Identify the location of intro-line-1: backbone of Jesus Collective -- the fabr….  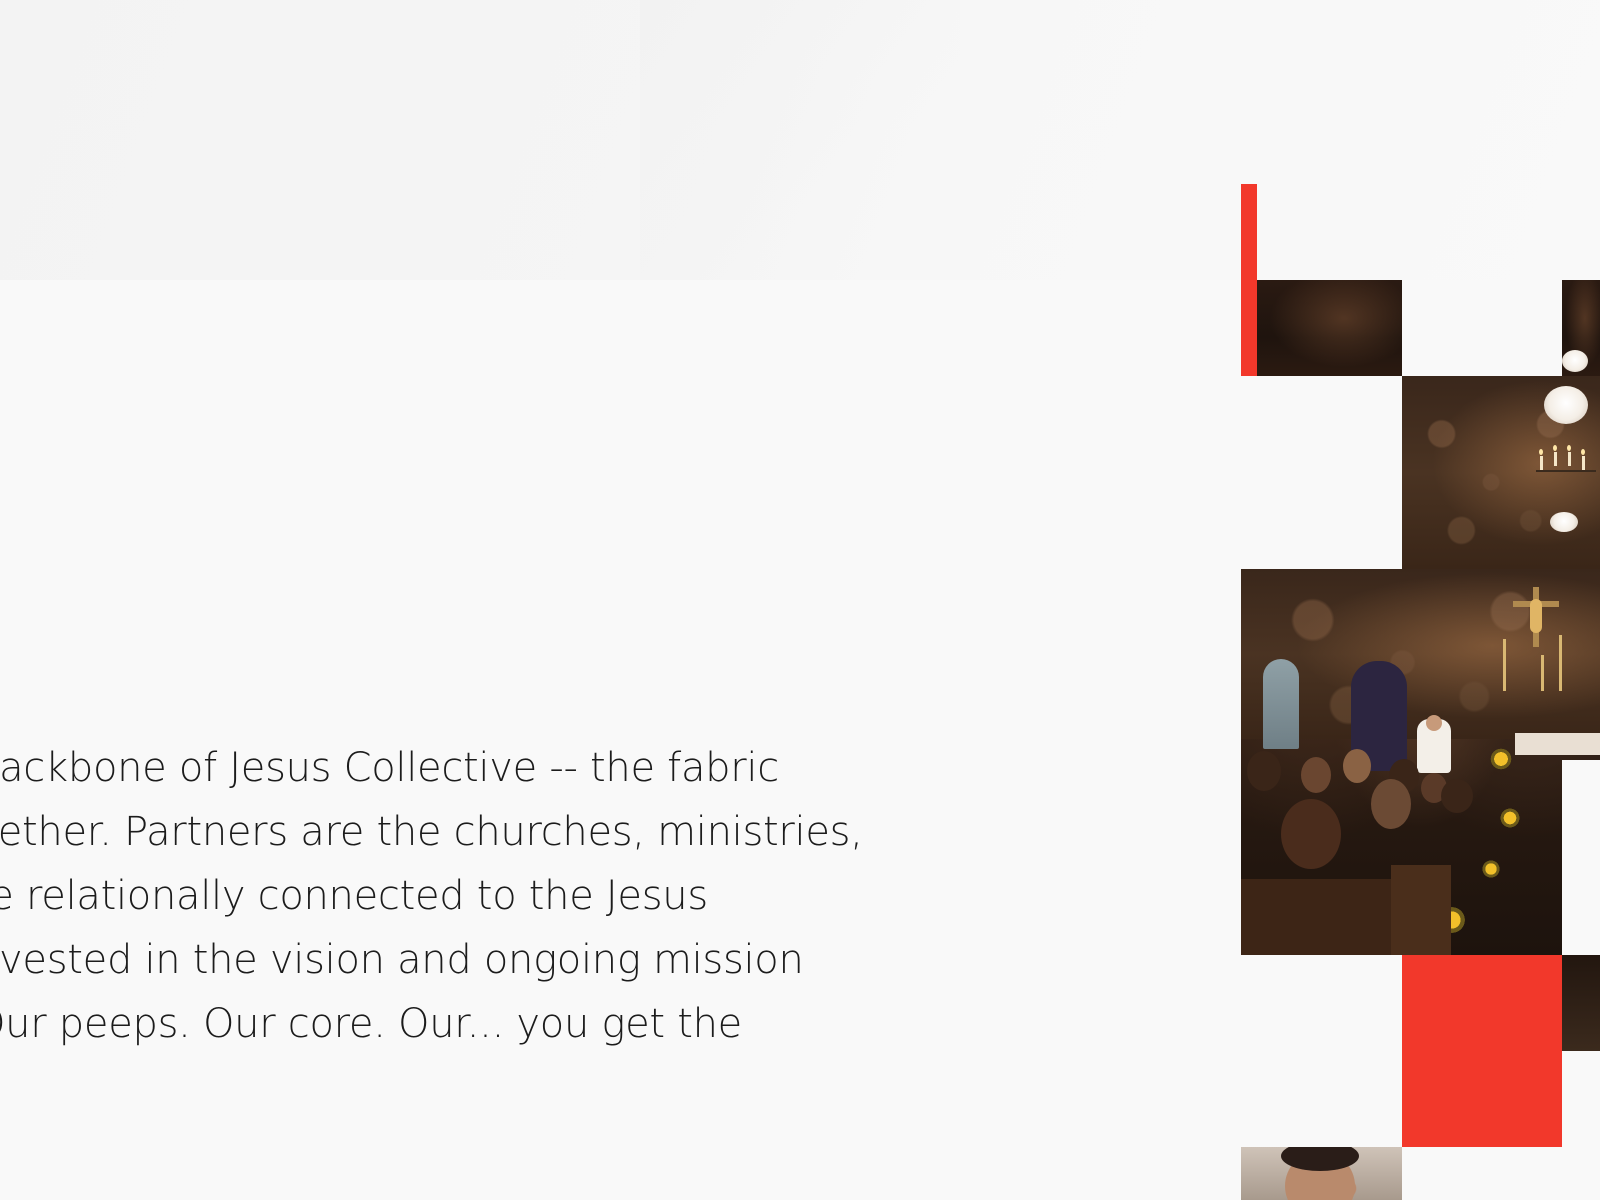
(389, 768).